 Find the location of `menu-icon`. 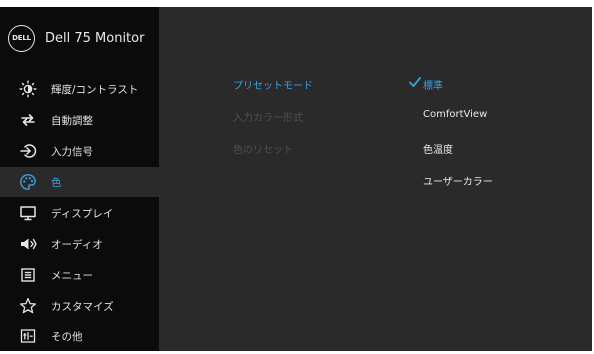

menu-icon is located at coordinates (28, 275).